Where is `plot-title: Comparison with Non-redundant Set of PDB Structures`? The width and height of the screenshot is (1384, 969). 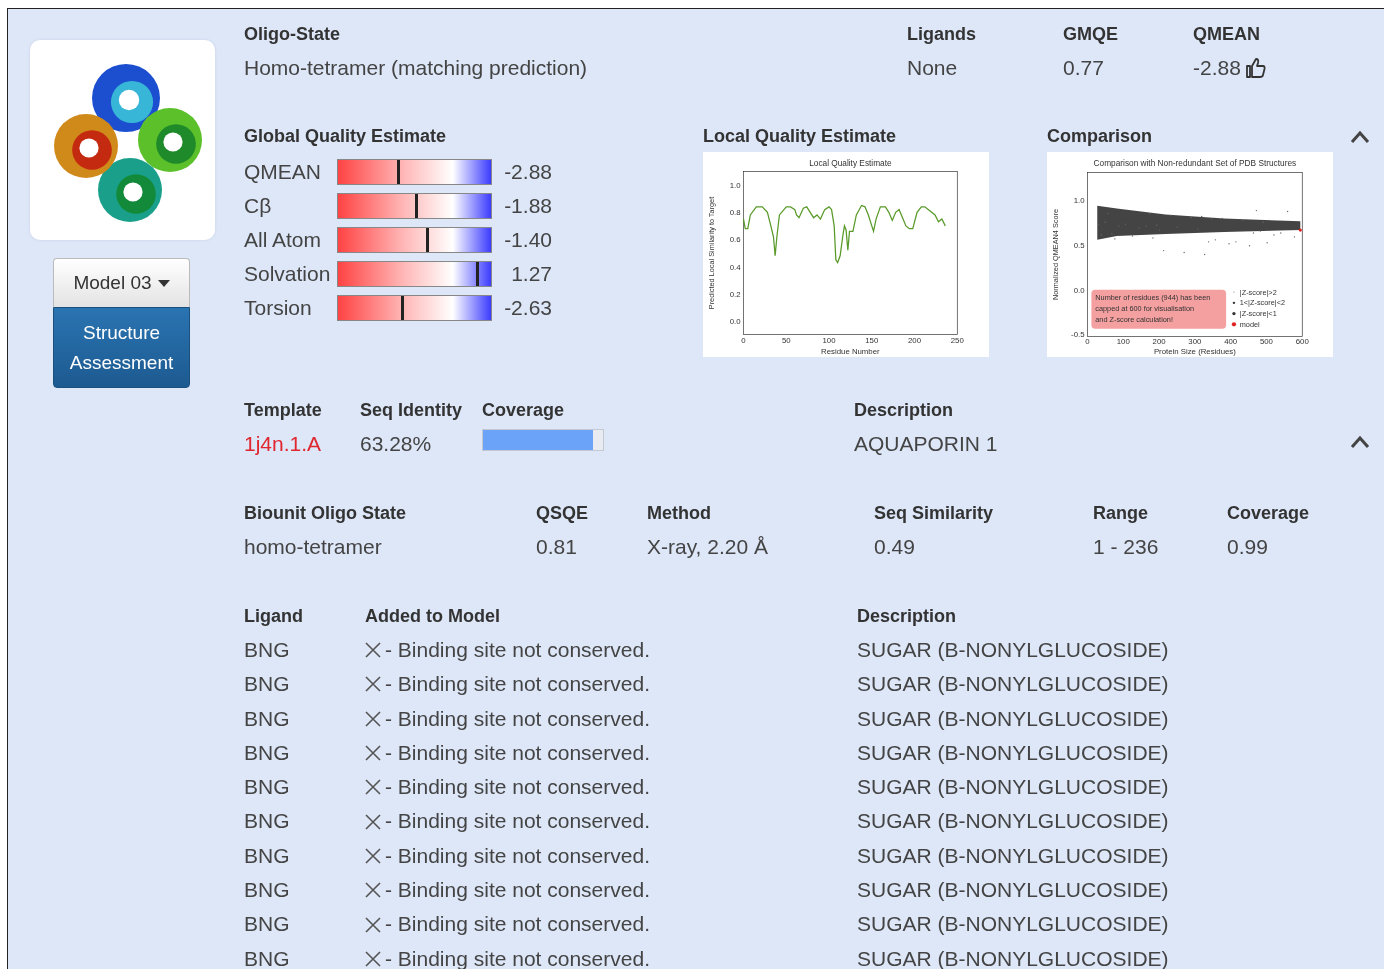 plot-title: Comparison with Non-redundant Set of PDB Structures is located at coordinates (1195, 162).